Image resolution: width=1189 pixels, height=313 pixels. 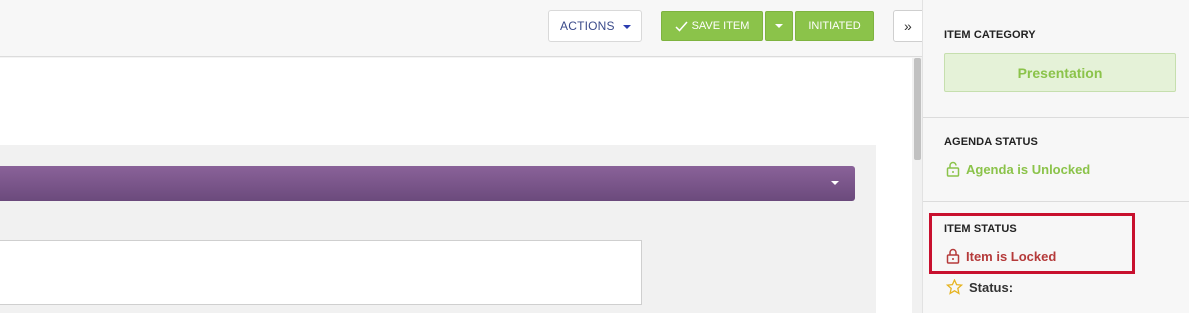 What do you see at coordinates (954, 287) in the screenshot?
I see `star-icon` at bounding box center [954, 287].